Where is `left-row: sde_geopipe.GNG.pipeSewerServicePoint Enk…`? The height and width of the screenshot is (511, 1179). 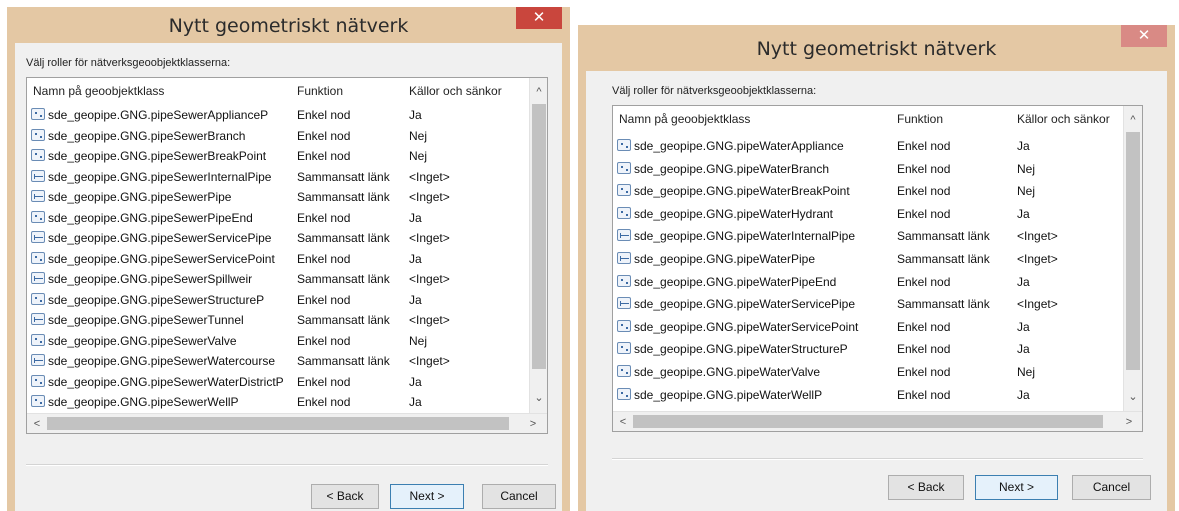 left-row: sde_geopipe.GNG.pipeSewerServicePoint Enk… is located at coordinates (278, 259).